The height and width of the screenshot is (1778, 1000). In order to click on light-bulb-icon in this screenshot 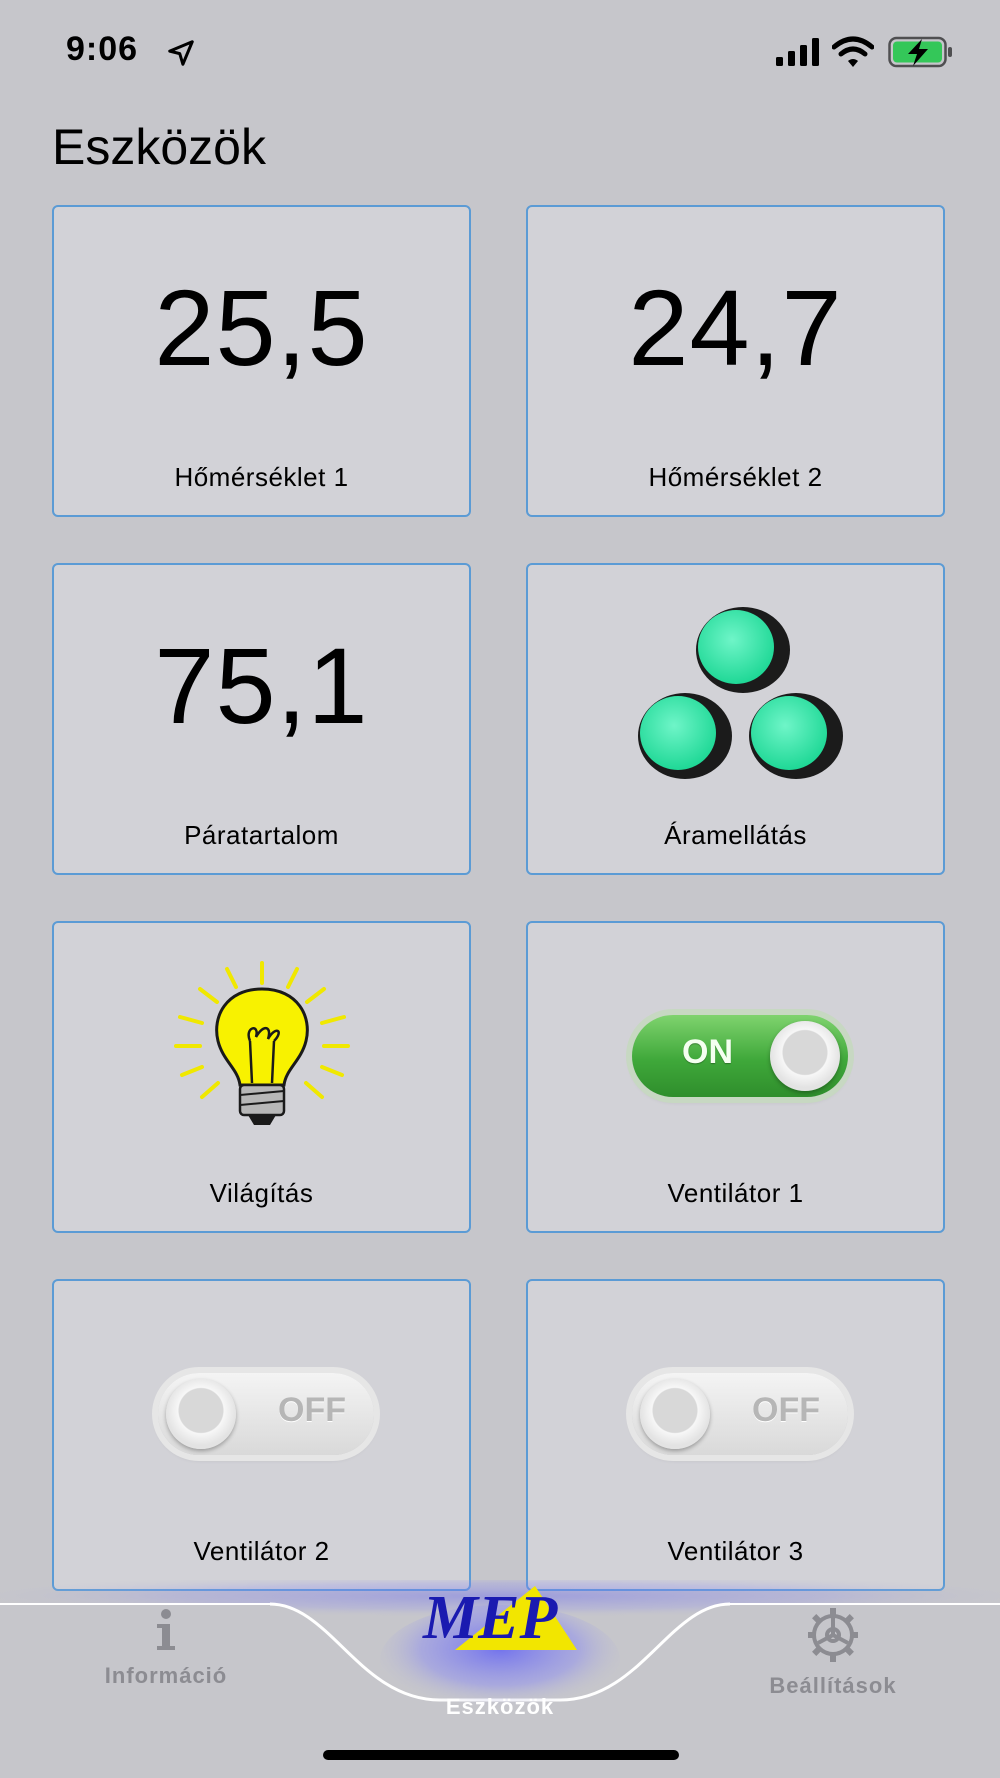, I will do `click(262, 1043)`.